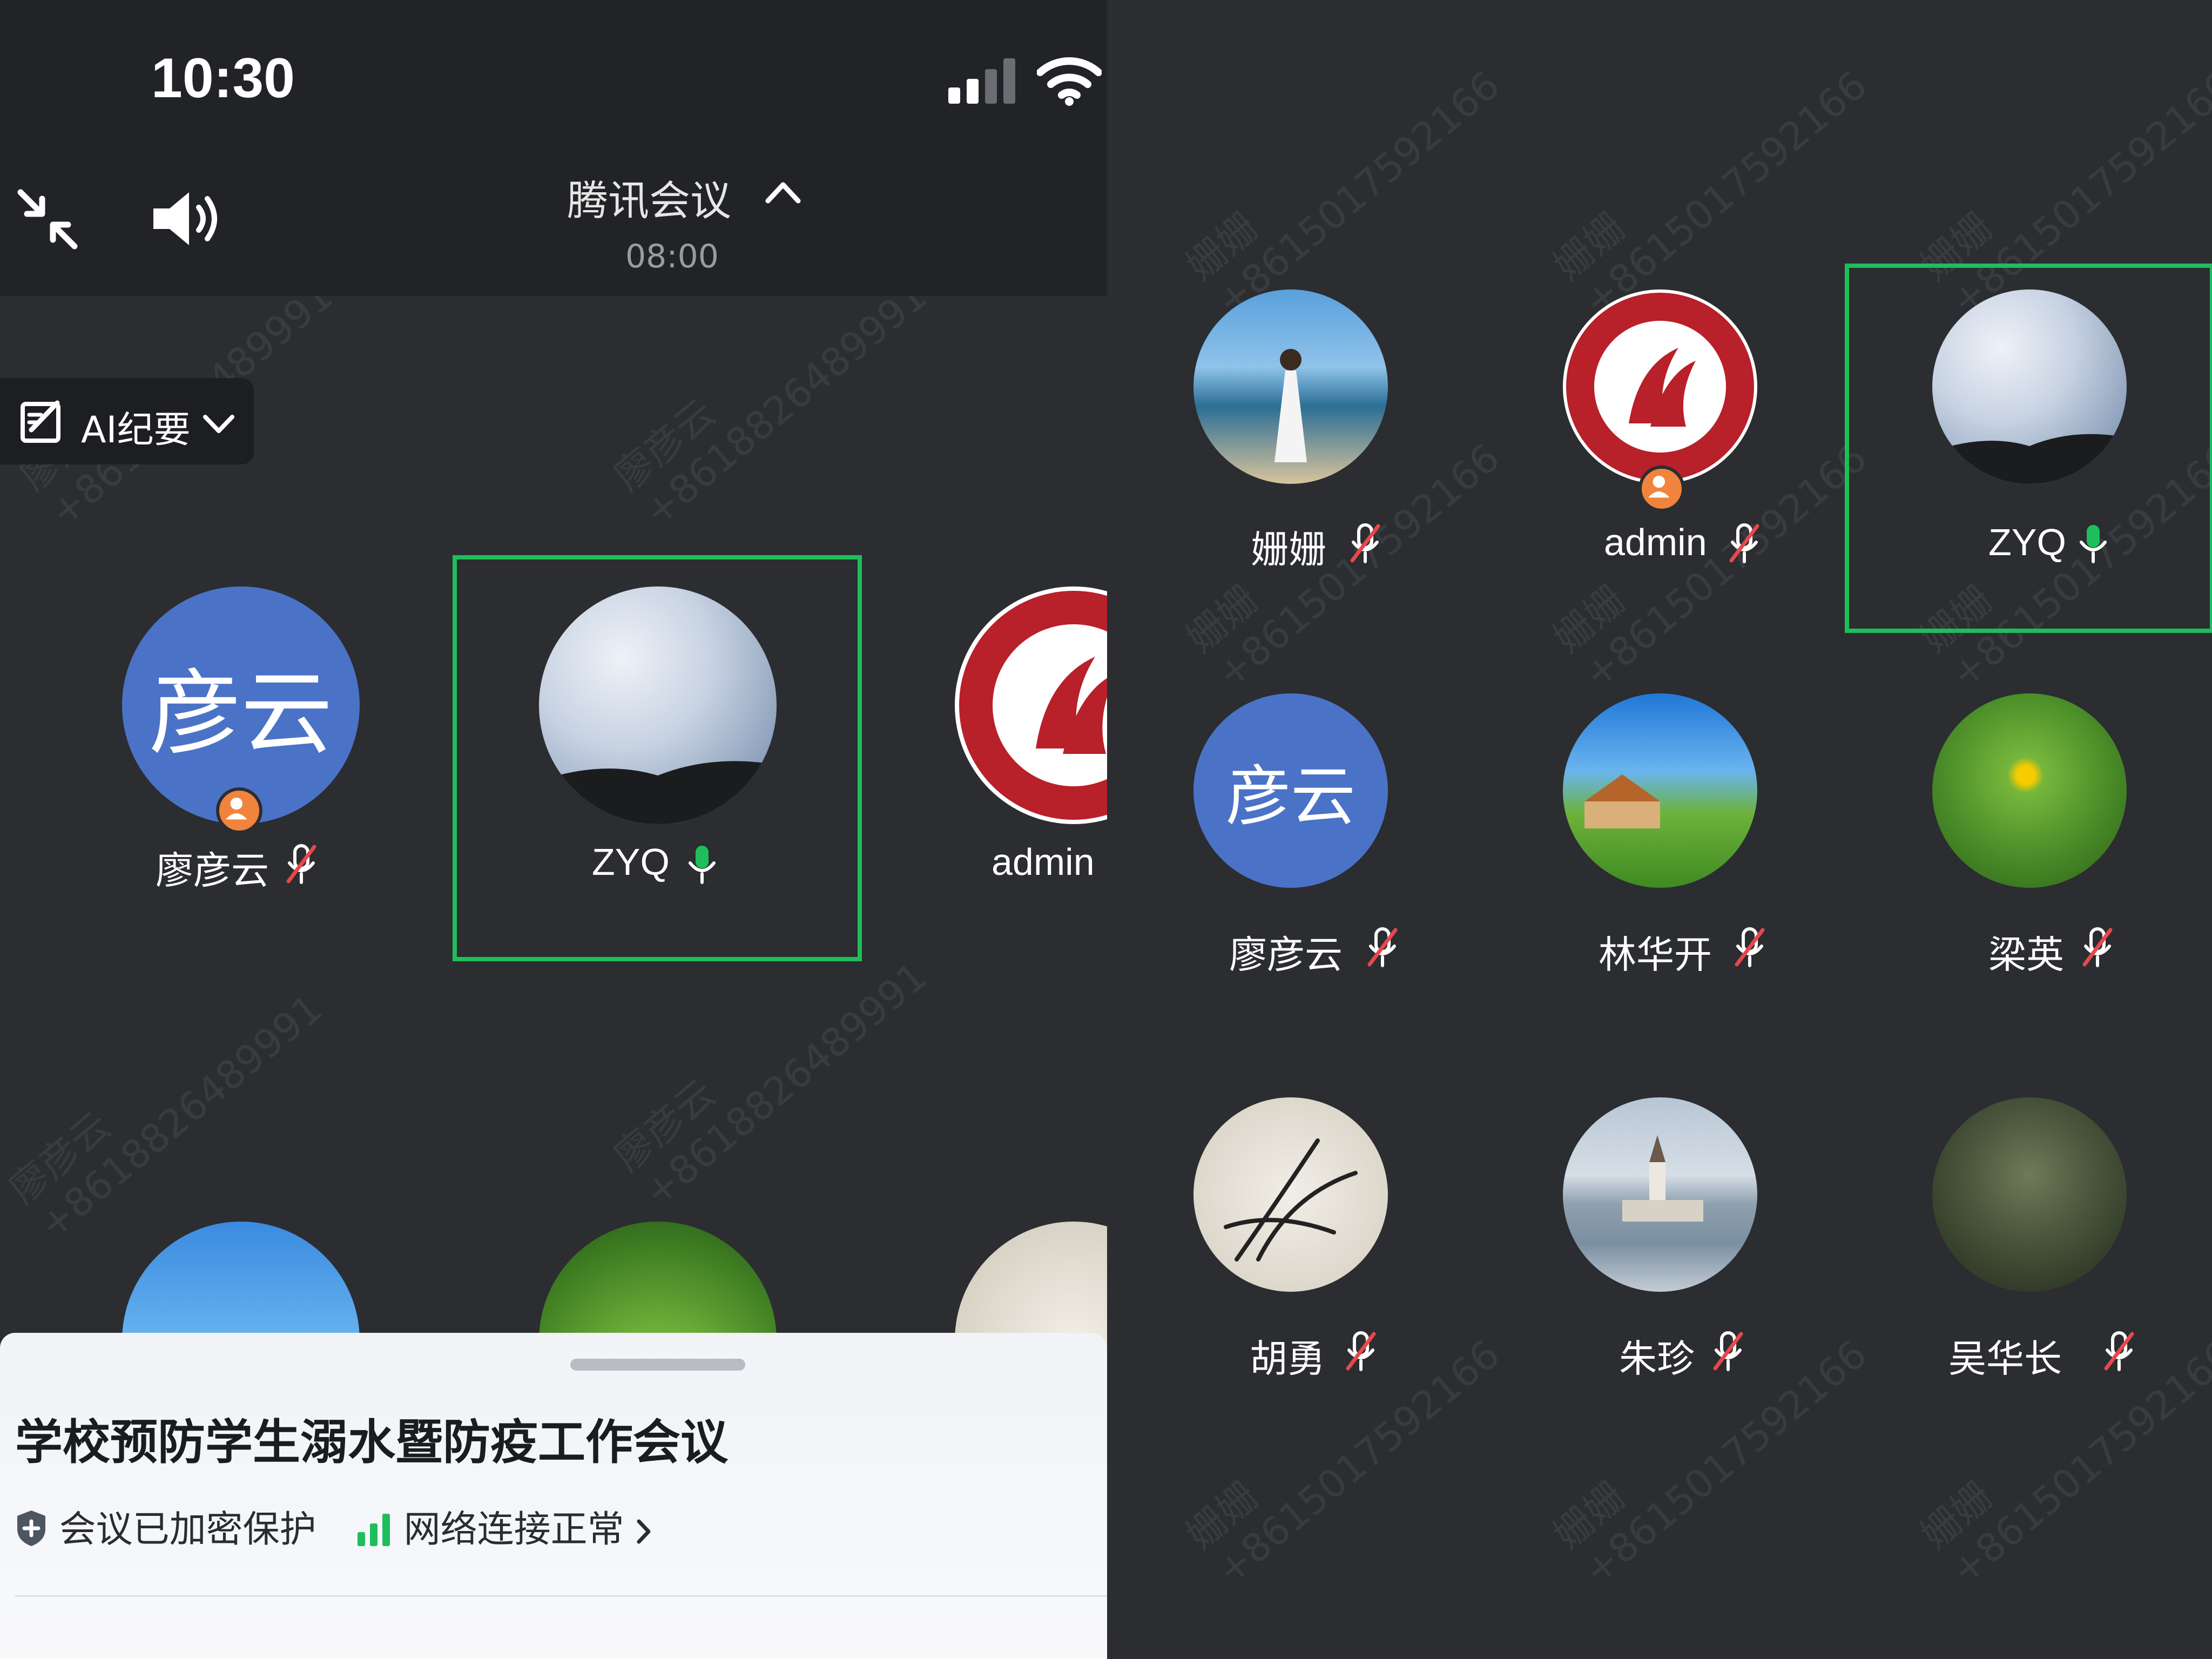  What do you see at coordinates (1288, 550) in the screenshot?
I see `participant-name: 姗姗` at bounding box center [1288, 550].